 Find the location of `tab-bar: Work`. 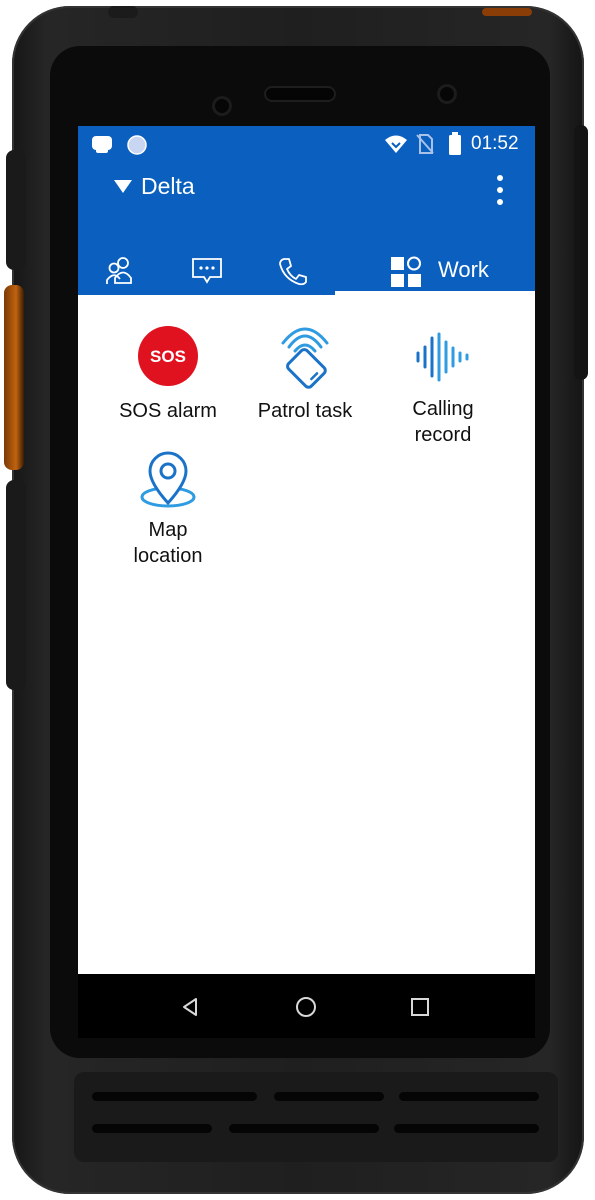

tab-bar: Work is located at coordinates (306, 271).